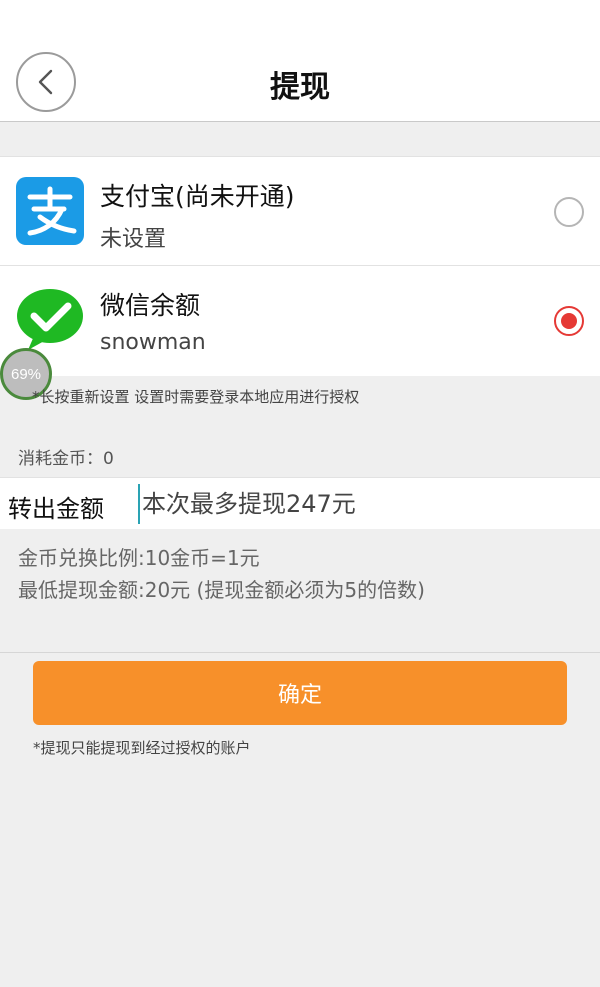  I want to click on payment-option-wechat: 微信余额 snowman, so click(300, 321).